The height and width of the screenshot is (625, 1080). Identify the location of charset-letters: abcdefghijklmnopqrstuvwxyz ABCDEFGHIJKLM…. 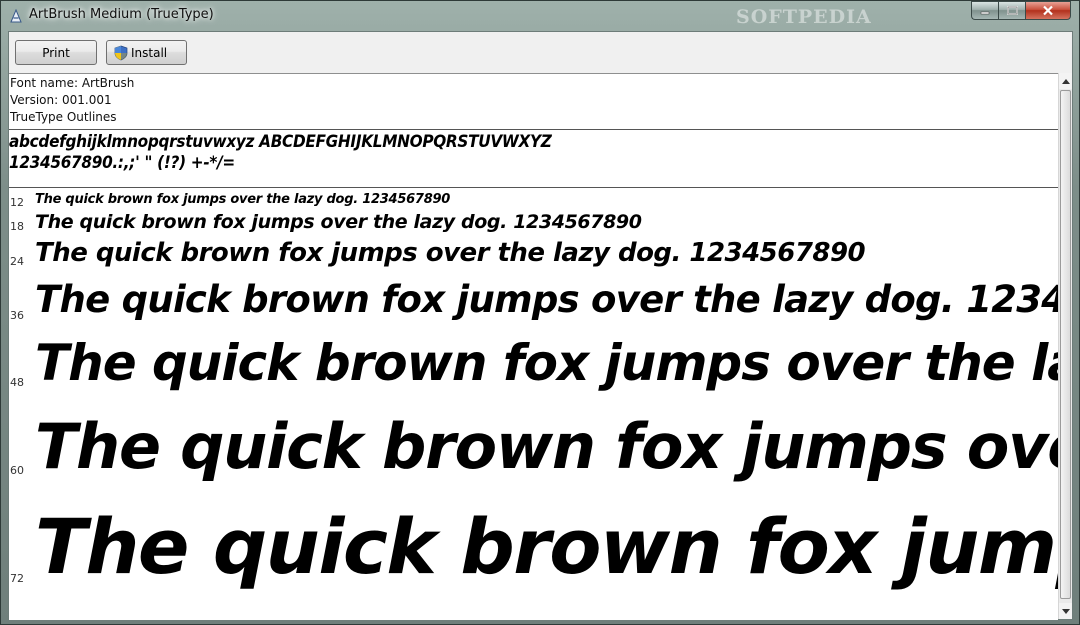
(280, 142).